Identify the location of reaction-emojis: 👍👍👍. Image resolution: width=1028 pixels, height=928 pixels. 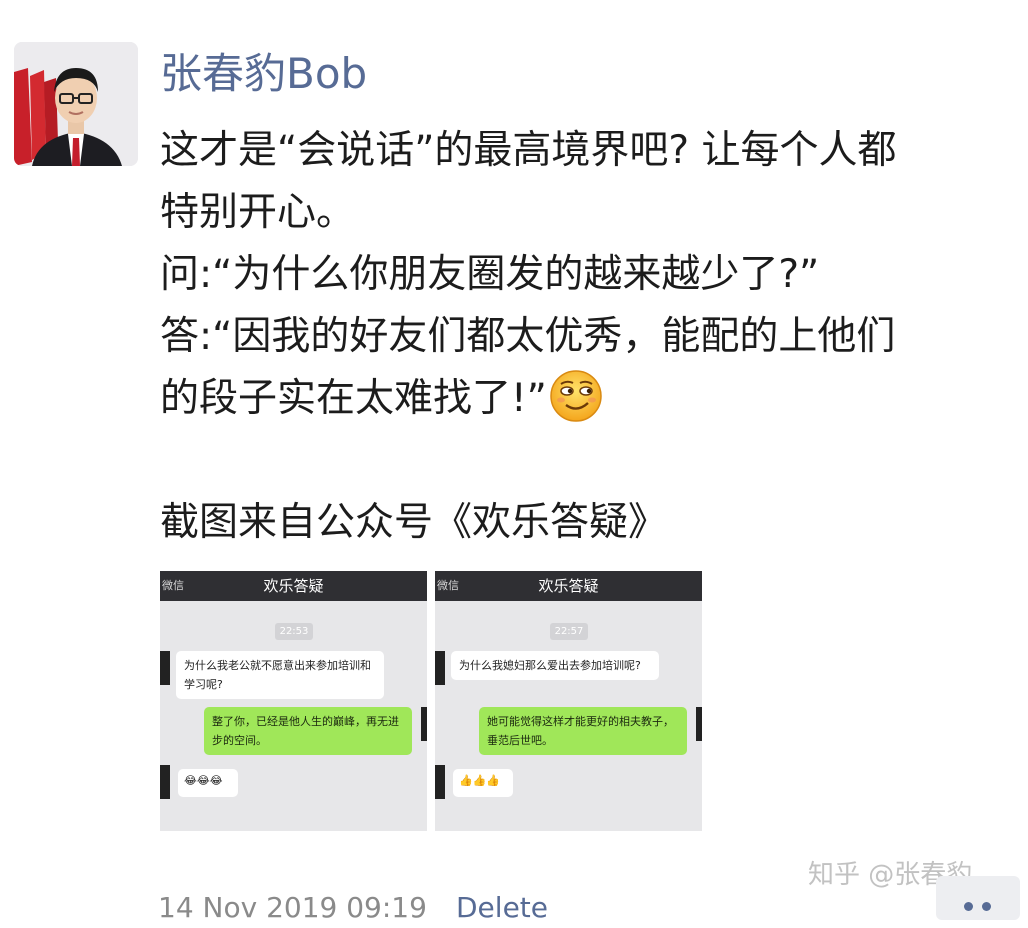
(480, 780).